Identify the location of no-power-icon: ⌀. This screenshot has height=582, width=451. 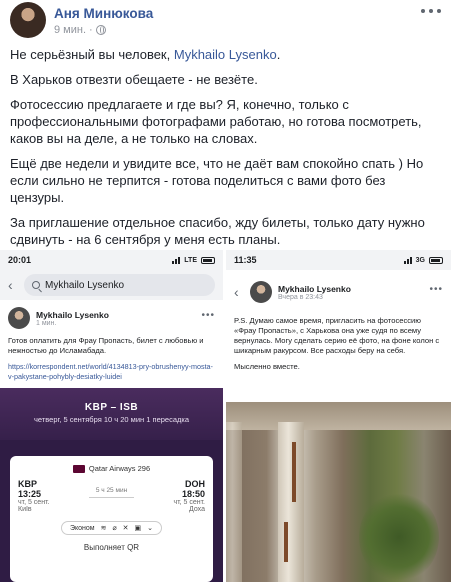
(114, 528).